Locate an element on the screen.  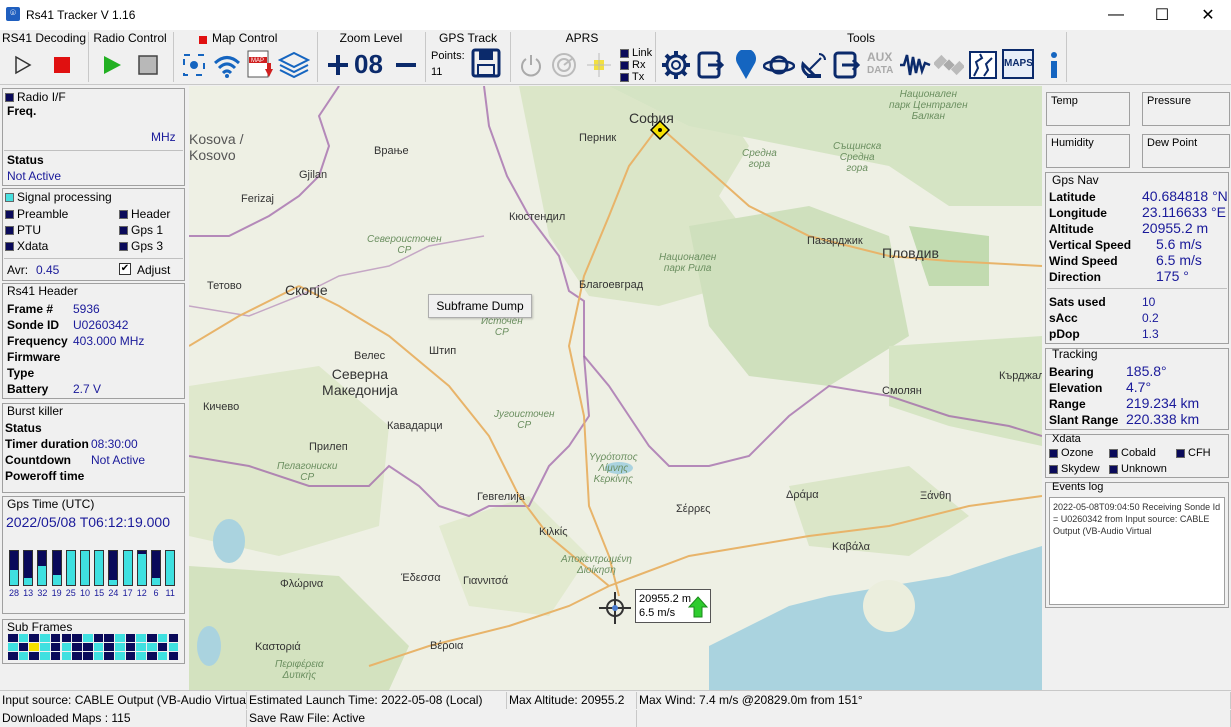
map-label-smolyan: Смолян is located at coordinates (902, 391).